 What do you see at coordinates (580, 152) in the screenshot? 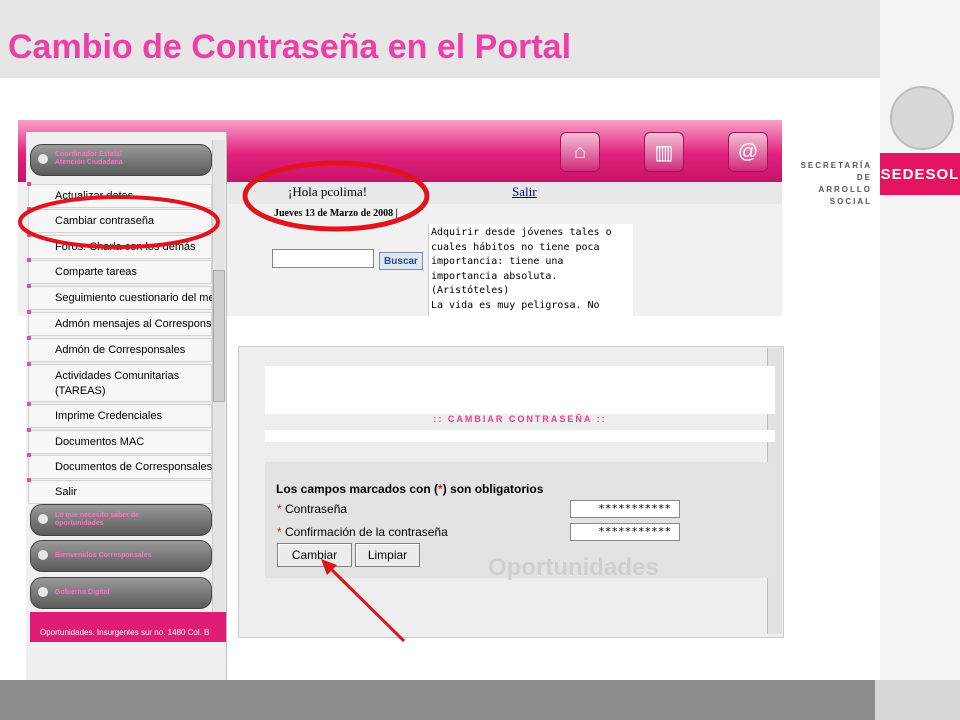
I see `home-icon: ⌂` at bounding box center [580, 152].